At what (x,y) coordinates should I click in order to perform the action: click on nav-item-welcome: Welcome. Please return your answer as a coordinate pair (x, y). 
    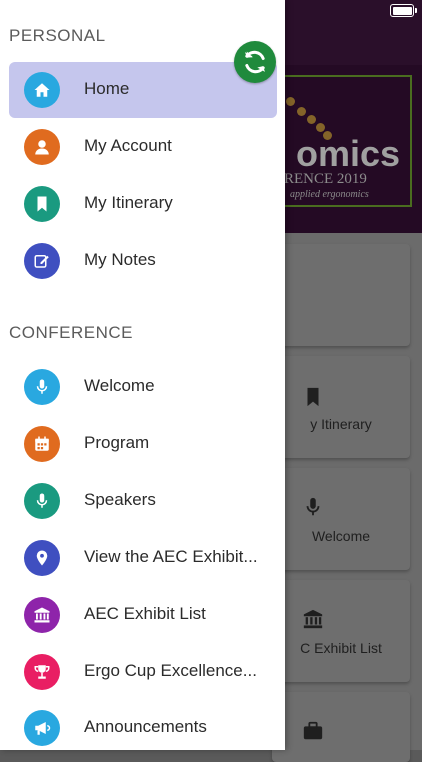
    Looking at the image, I should click on (143, 387).